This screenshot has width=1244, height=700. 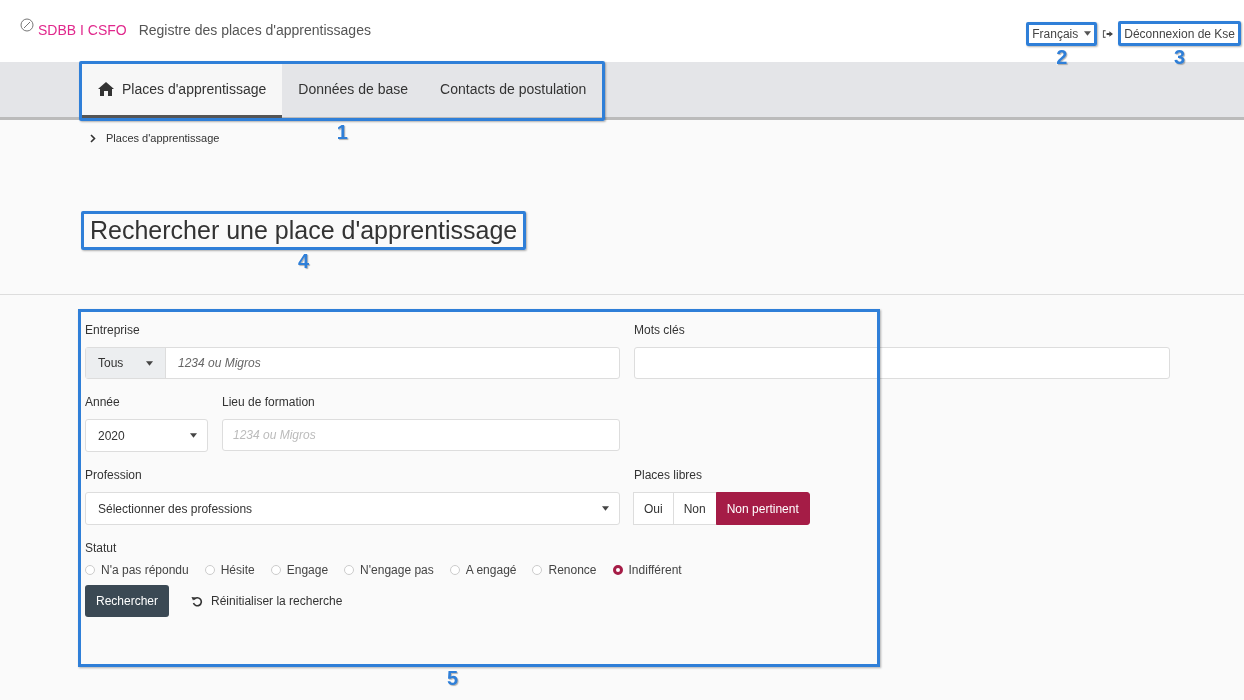 What do you see at coordinates (114, 475) in the screenshot?
I see `field-label: Profession` at bounding box center [114, 475].